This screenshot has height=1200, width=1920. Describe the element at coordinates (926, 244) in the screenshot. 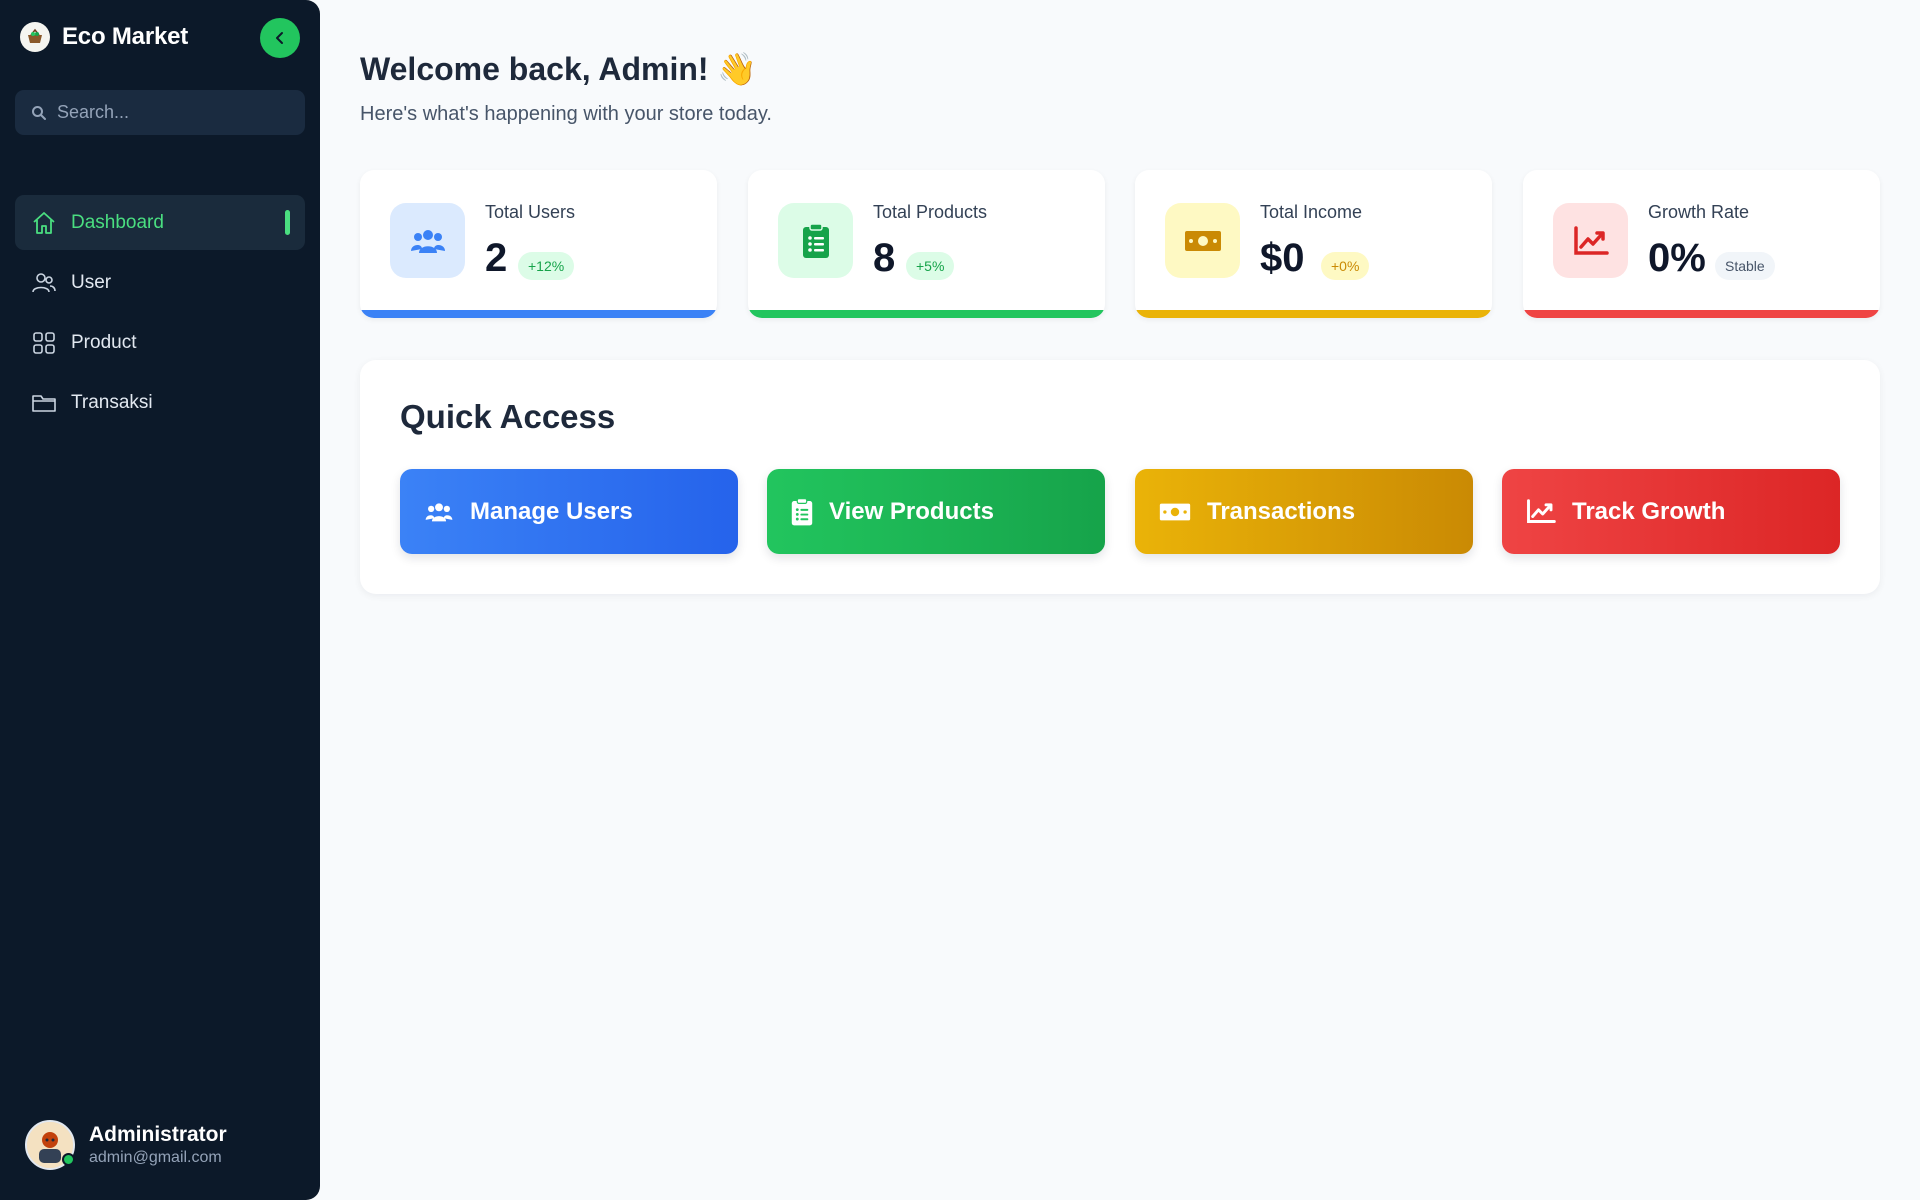

I see `stat-card-total-products: Total Products 8 +5%` at that location.